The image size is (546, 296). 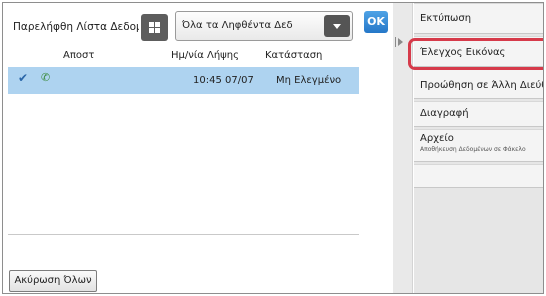 What do you see at coordinates (205, 55) in the screenshot?
I see `column-header-received: Ημ/νία Λήψης` at bounding box center [205, 55].